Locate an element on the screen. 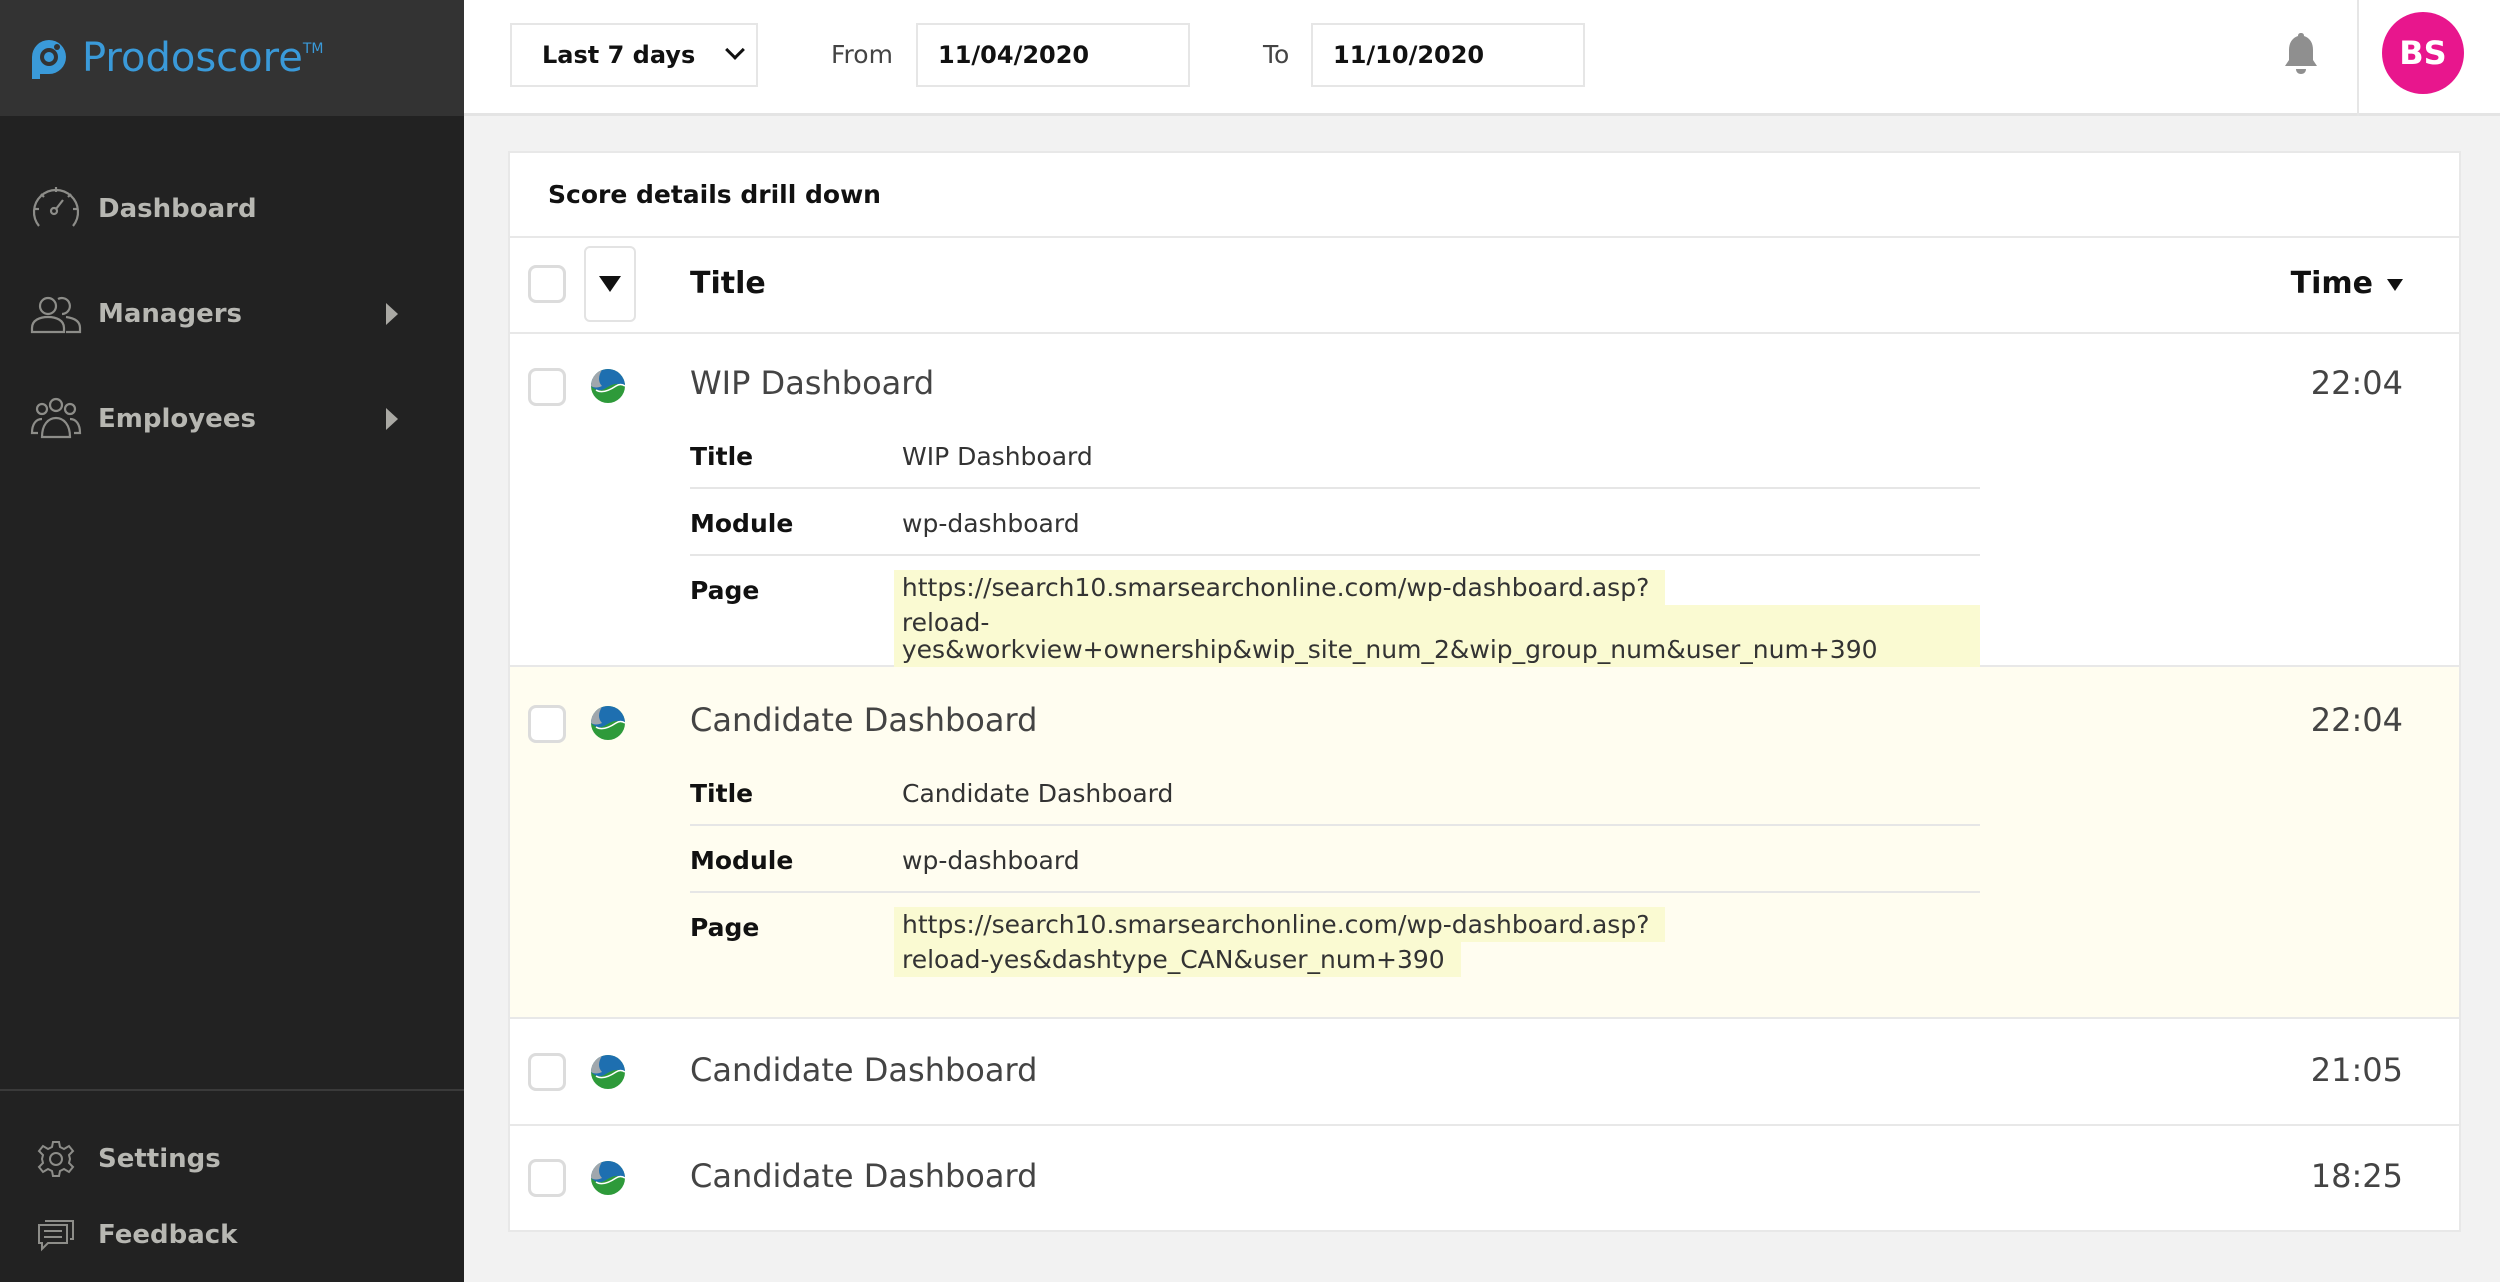 Image resolution: width=2500 pixels, height=1282 pixels. sidebar-item-managers: Managers is located at coordinates (232, 313).